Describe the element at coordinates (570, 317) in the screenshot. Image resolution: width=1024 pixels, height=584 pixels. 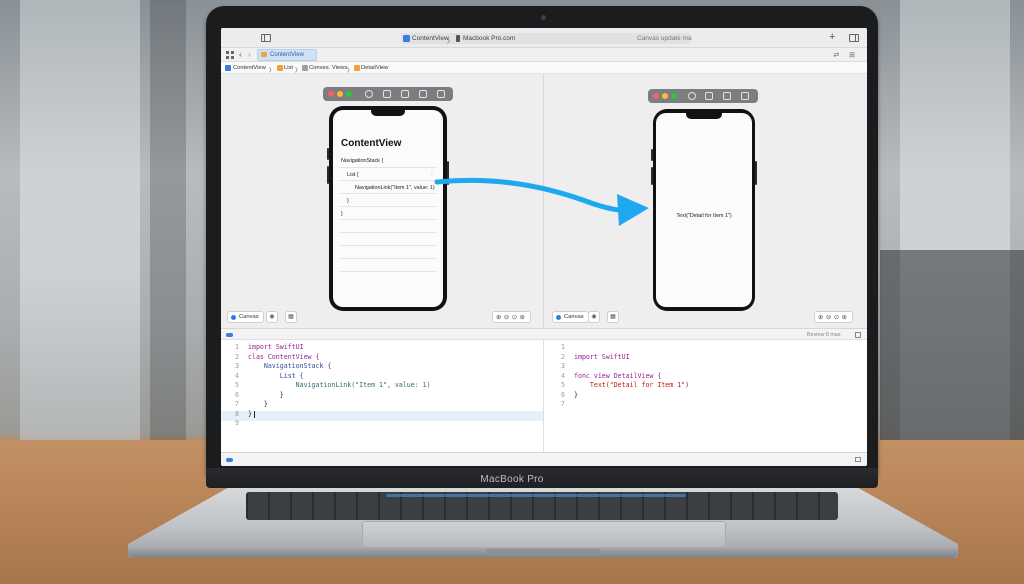
I see `canvas-toggle-button-right: Canvas` at that location.